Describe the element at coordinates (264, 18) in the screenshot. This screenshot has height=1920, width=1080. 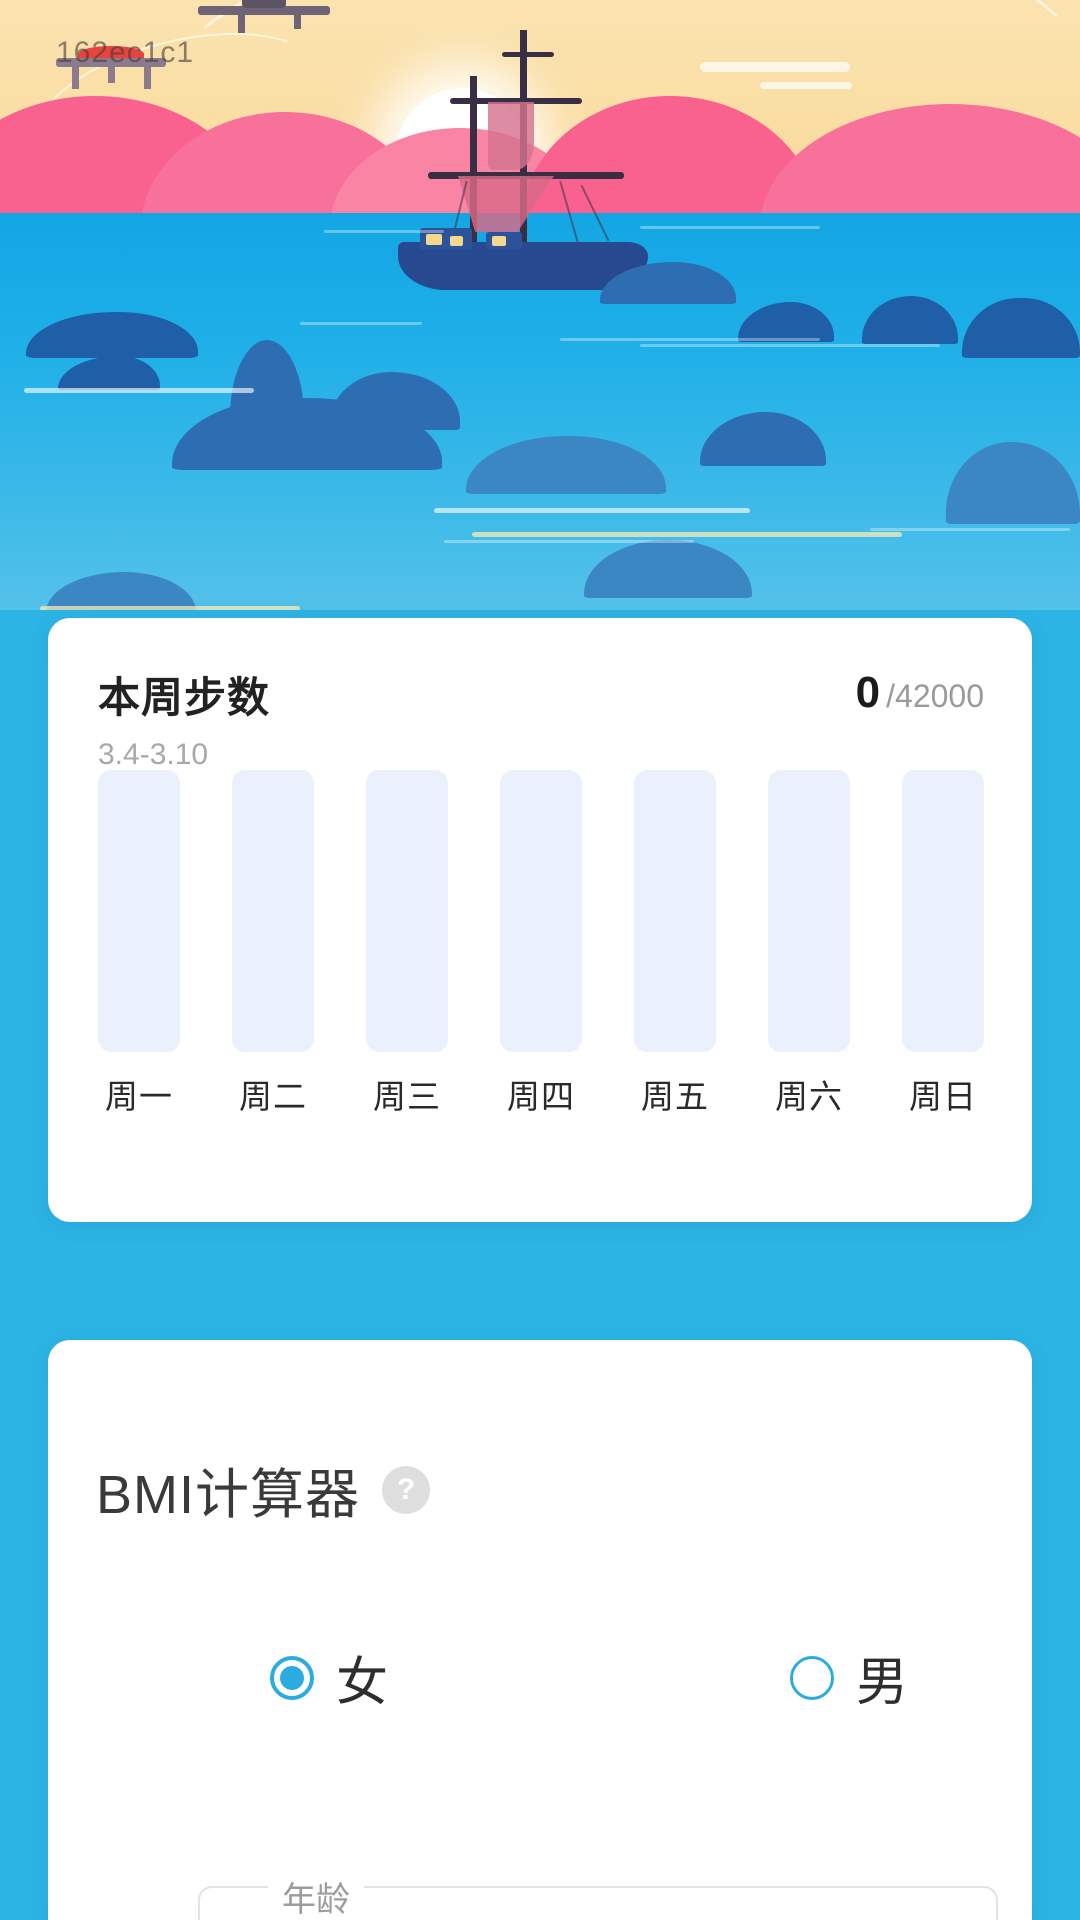
I see `pier-shape` at that location.